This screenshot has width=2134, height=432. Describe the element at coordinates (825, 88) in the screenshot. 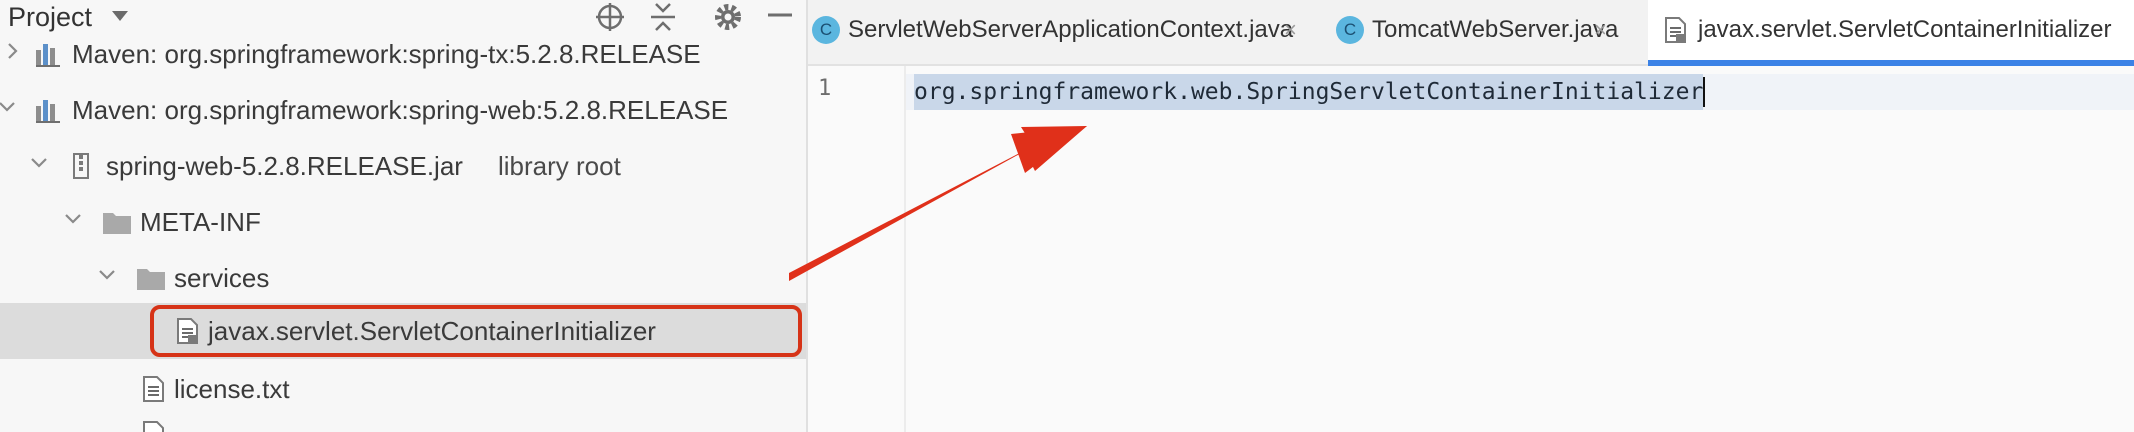

I see `line-number: 1` at that location.